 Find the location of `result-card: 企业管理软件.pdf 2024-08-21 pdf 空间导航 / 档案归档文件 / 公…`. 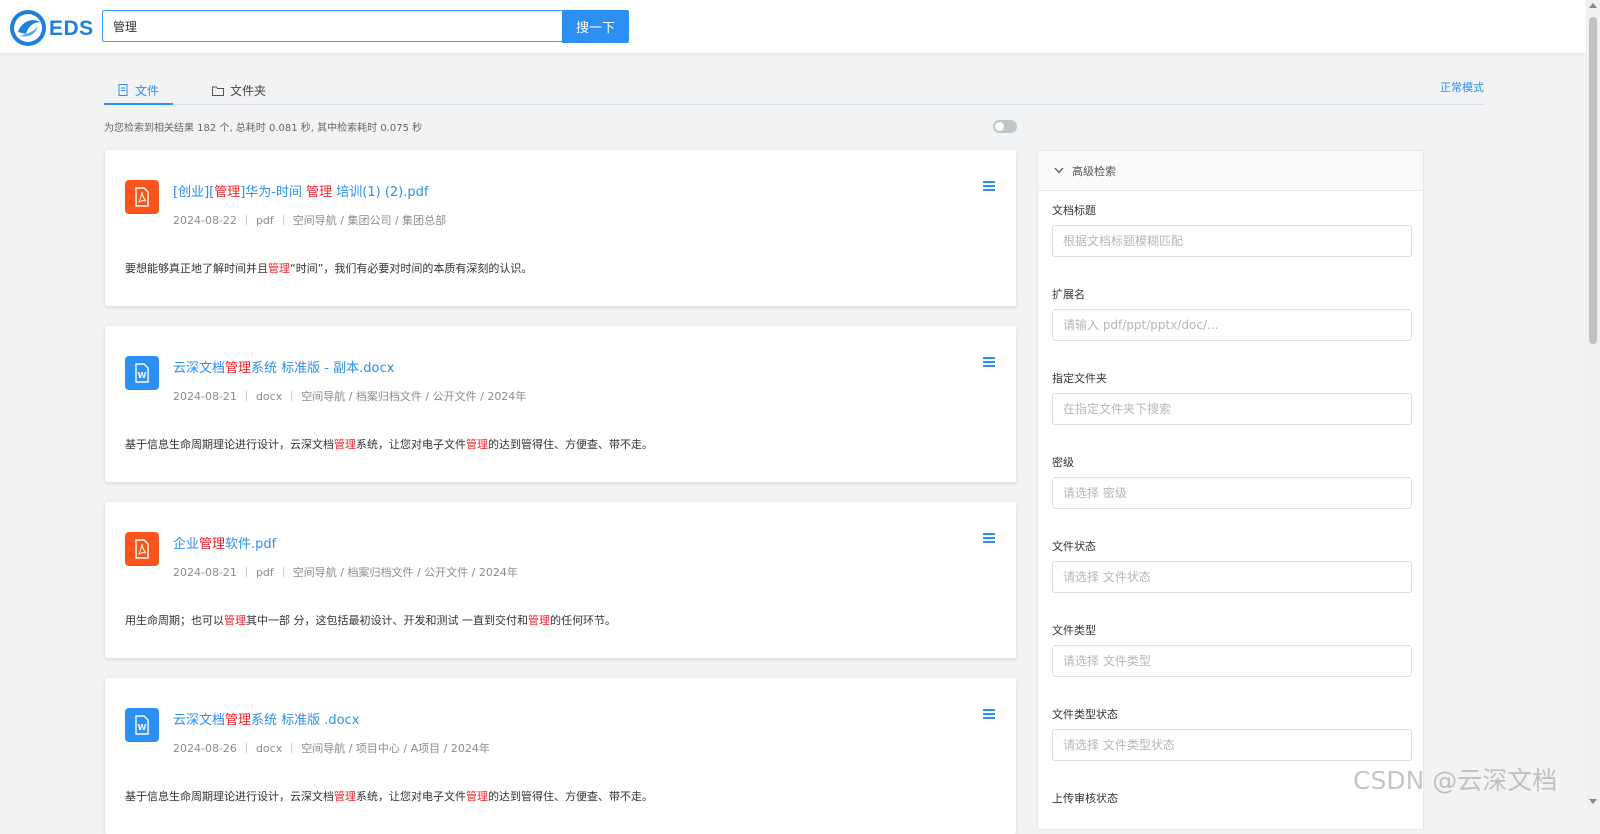

result-card: 企业管理软件.pdf 2024-08-21 pdf 空间导航 / 档案归档文件 / 公… is located at coordinates (560, 580).